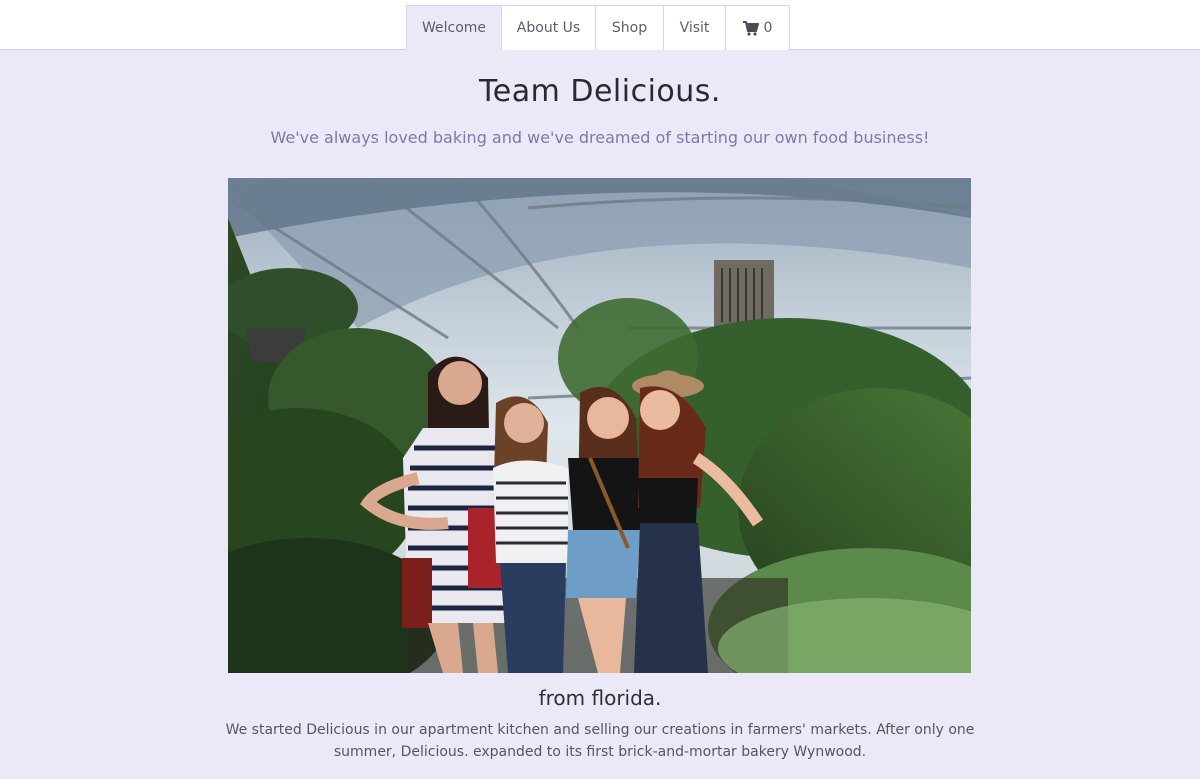 This screenshot has height=779, width=1200. Describe the element at coordinates (768, 28) in the screenshot. I see `cart-count: 0` at that location.